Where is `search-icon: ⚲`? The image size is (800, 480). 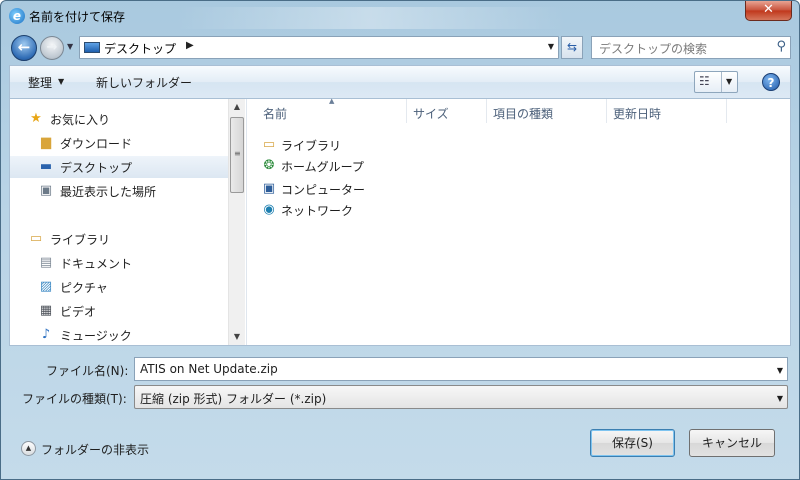
search-icon: ⚲ is located at coordinates (781, 46).